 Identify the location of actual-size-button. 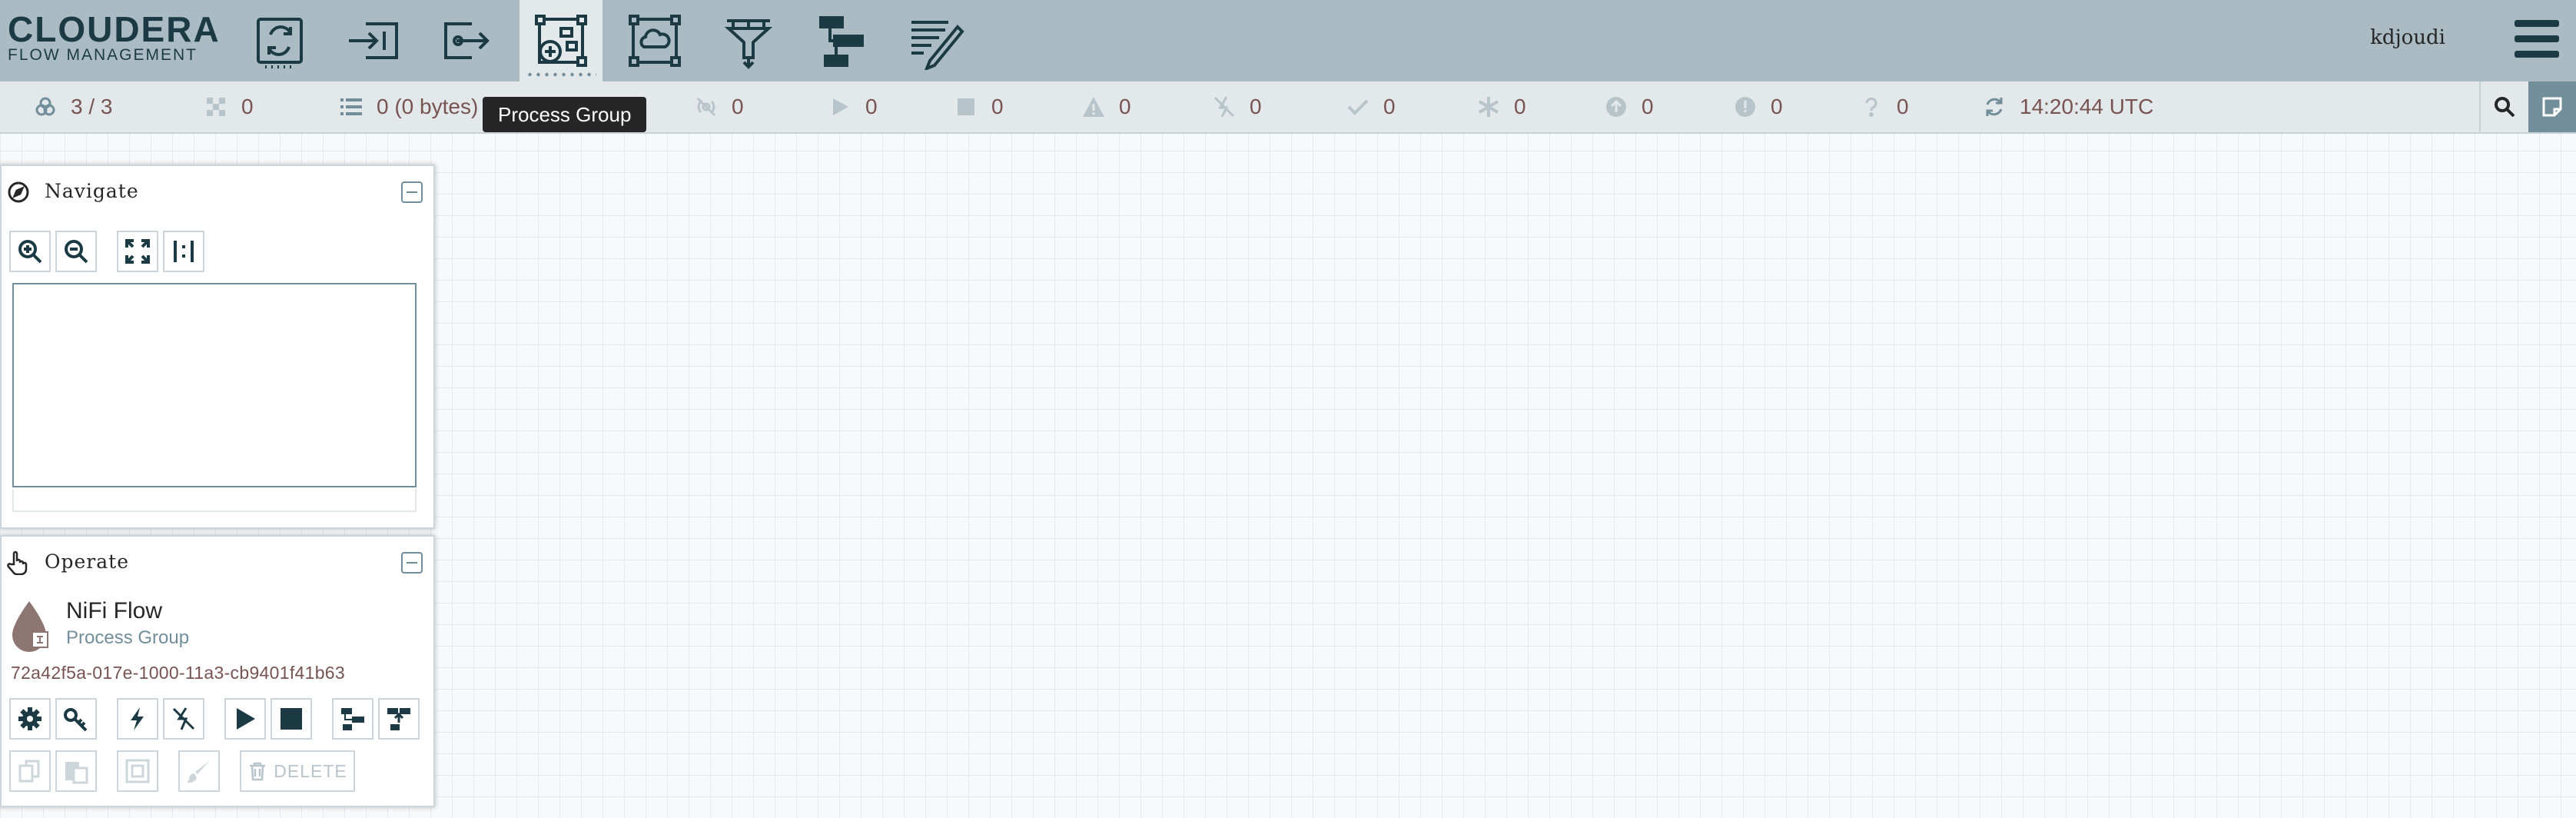
(183, 251).